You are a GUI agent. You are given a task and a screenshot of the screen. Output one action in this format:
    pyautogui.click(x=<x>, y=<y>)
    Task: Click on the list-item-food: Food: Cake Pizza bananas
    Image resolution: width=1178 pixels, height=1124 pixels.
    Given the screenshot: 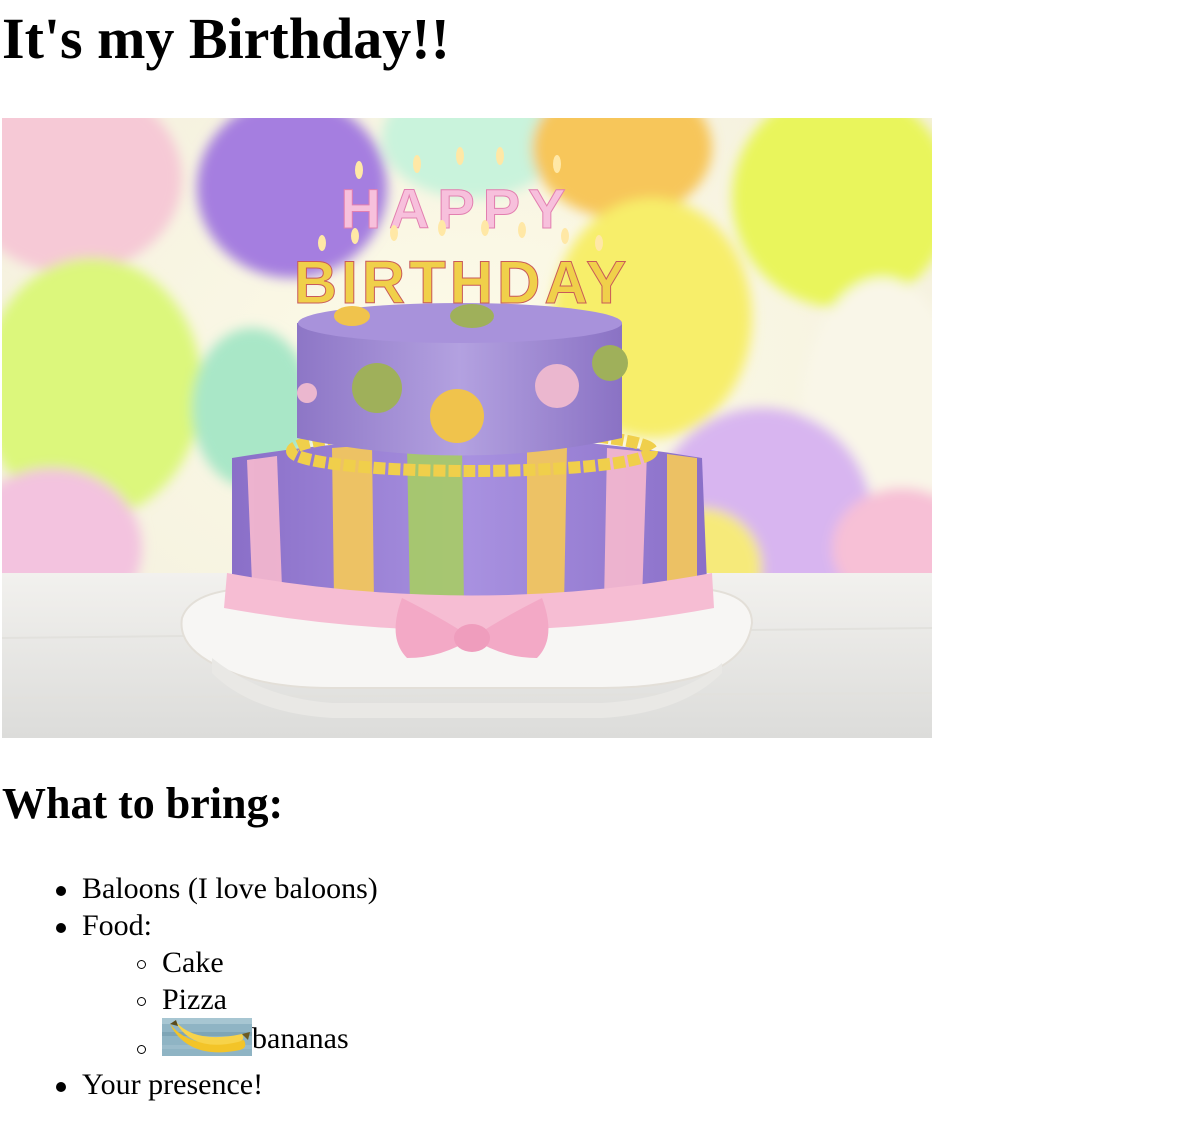 What is the action you would take?
    pyautogui.click(x=189, y=986)
    